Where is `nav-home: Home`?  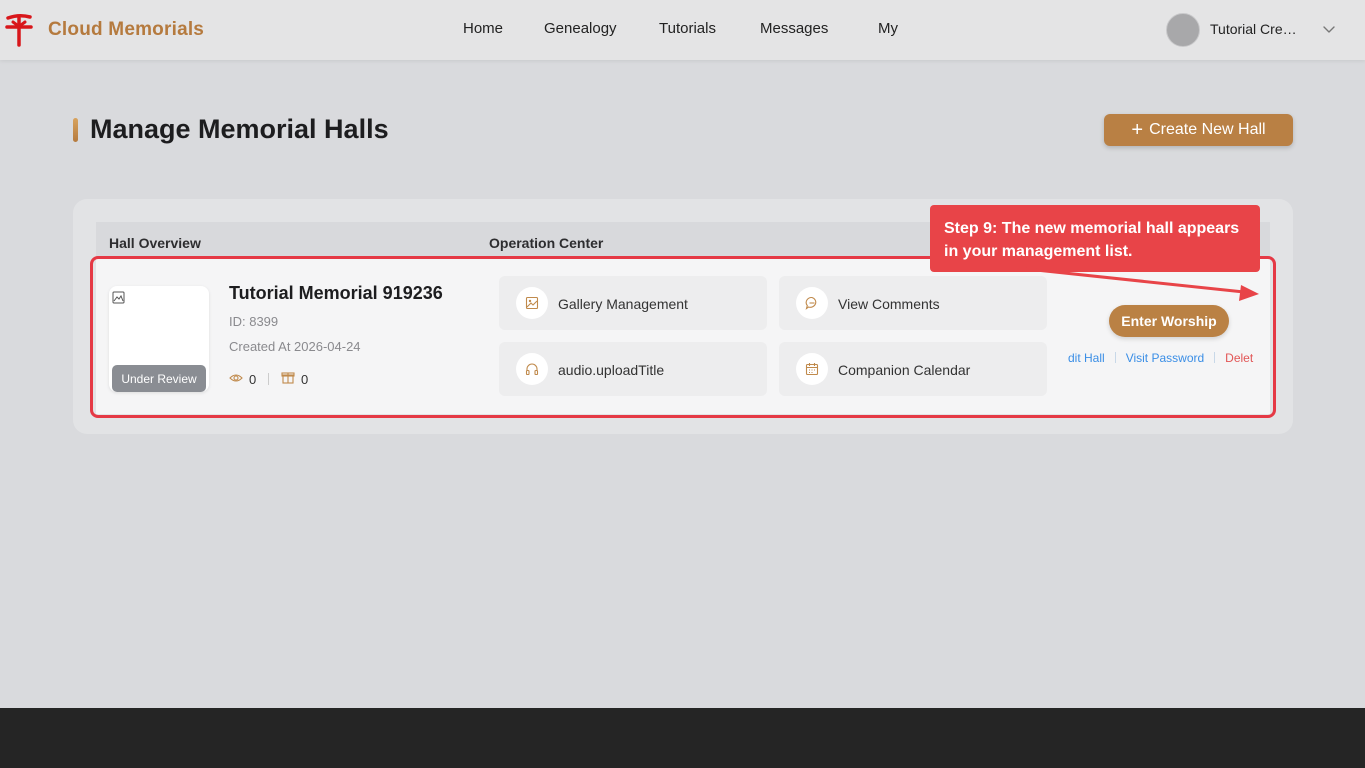 nav-home: Home is located at coordinates (483, 28).